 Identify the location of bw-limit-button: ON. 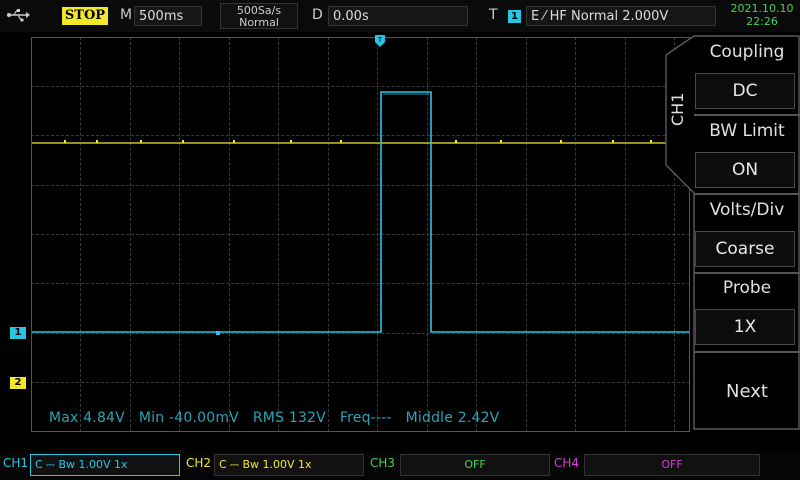
(745, 170).